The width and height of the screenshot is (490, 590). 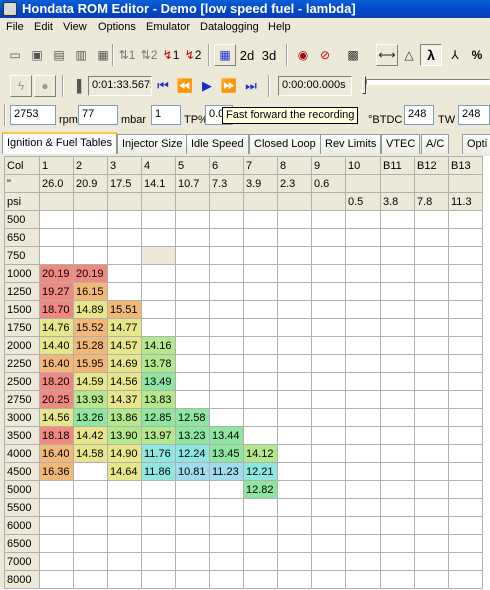 I want to click on tab-idle-speed: Idle Speed, so click(x=217, y=144).